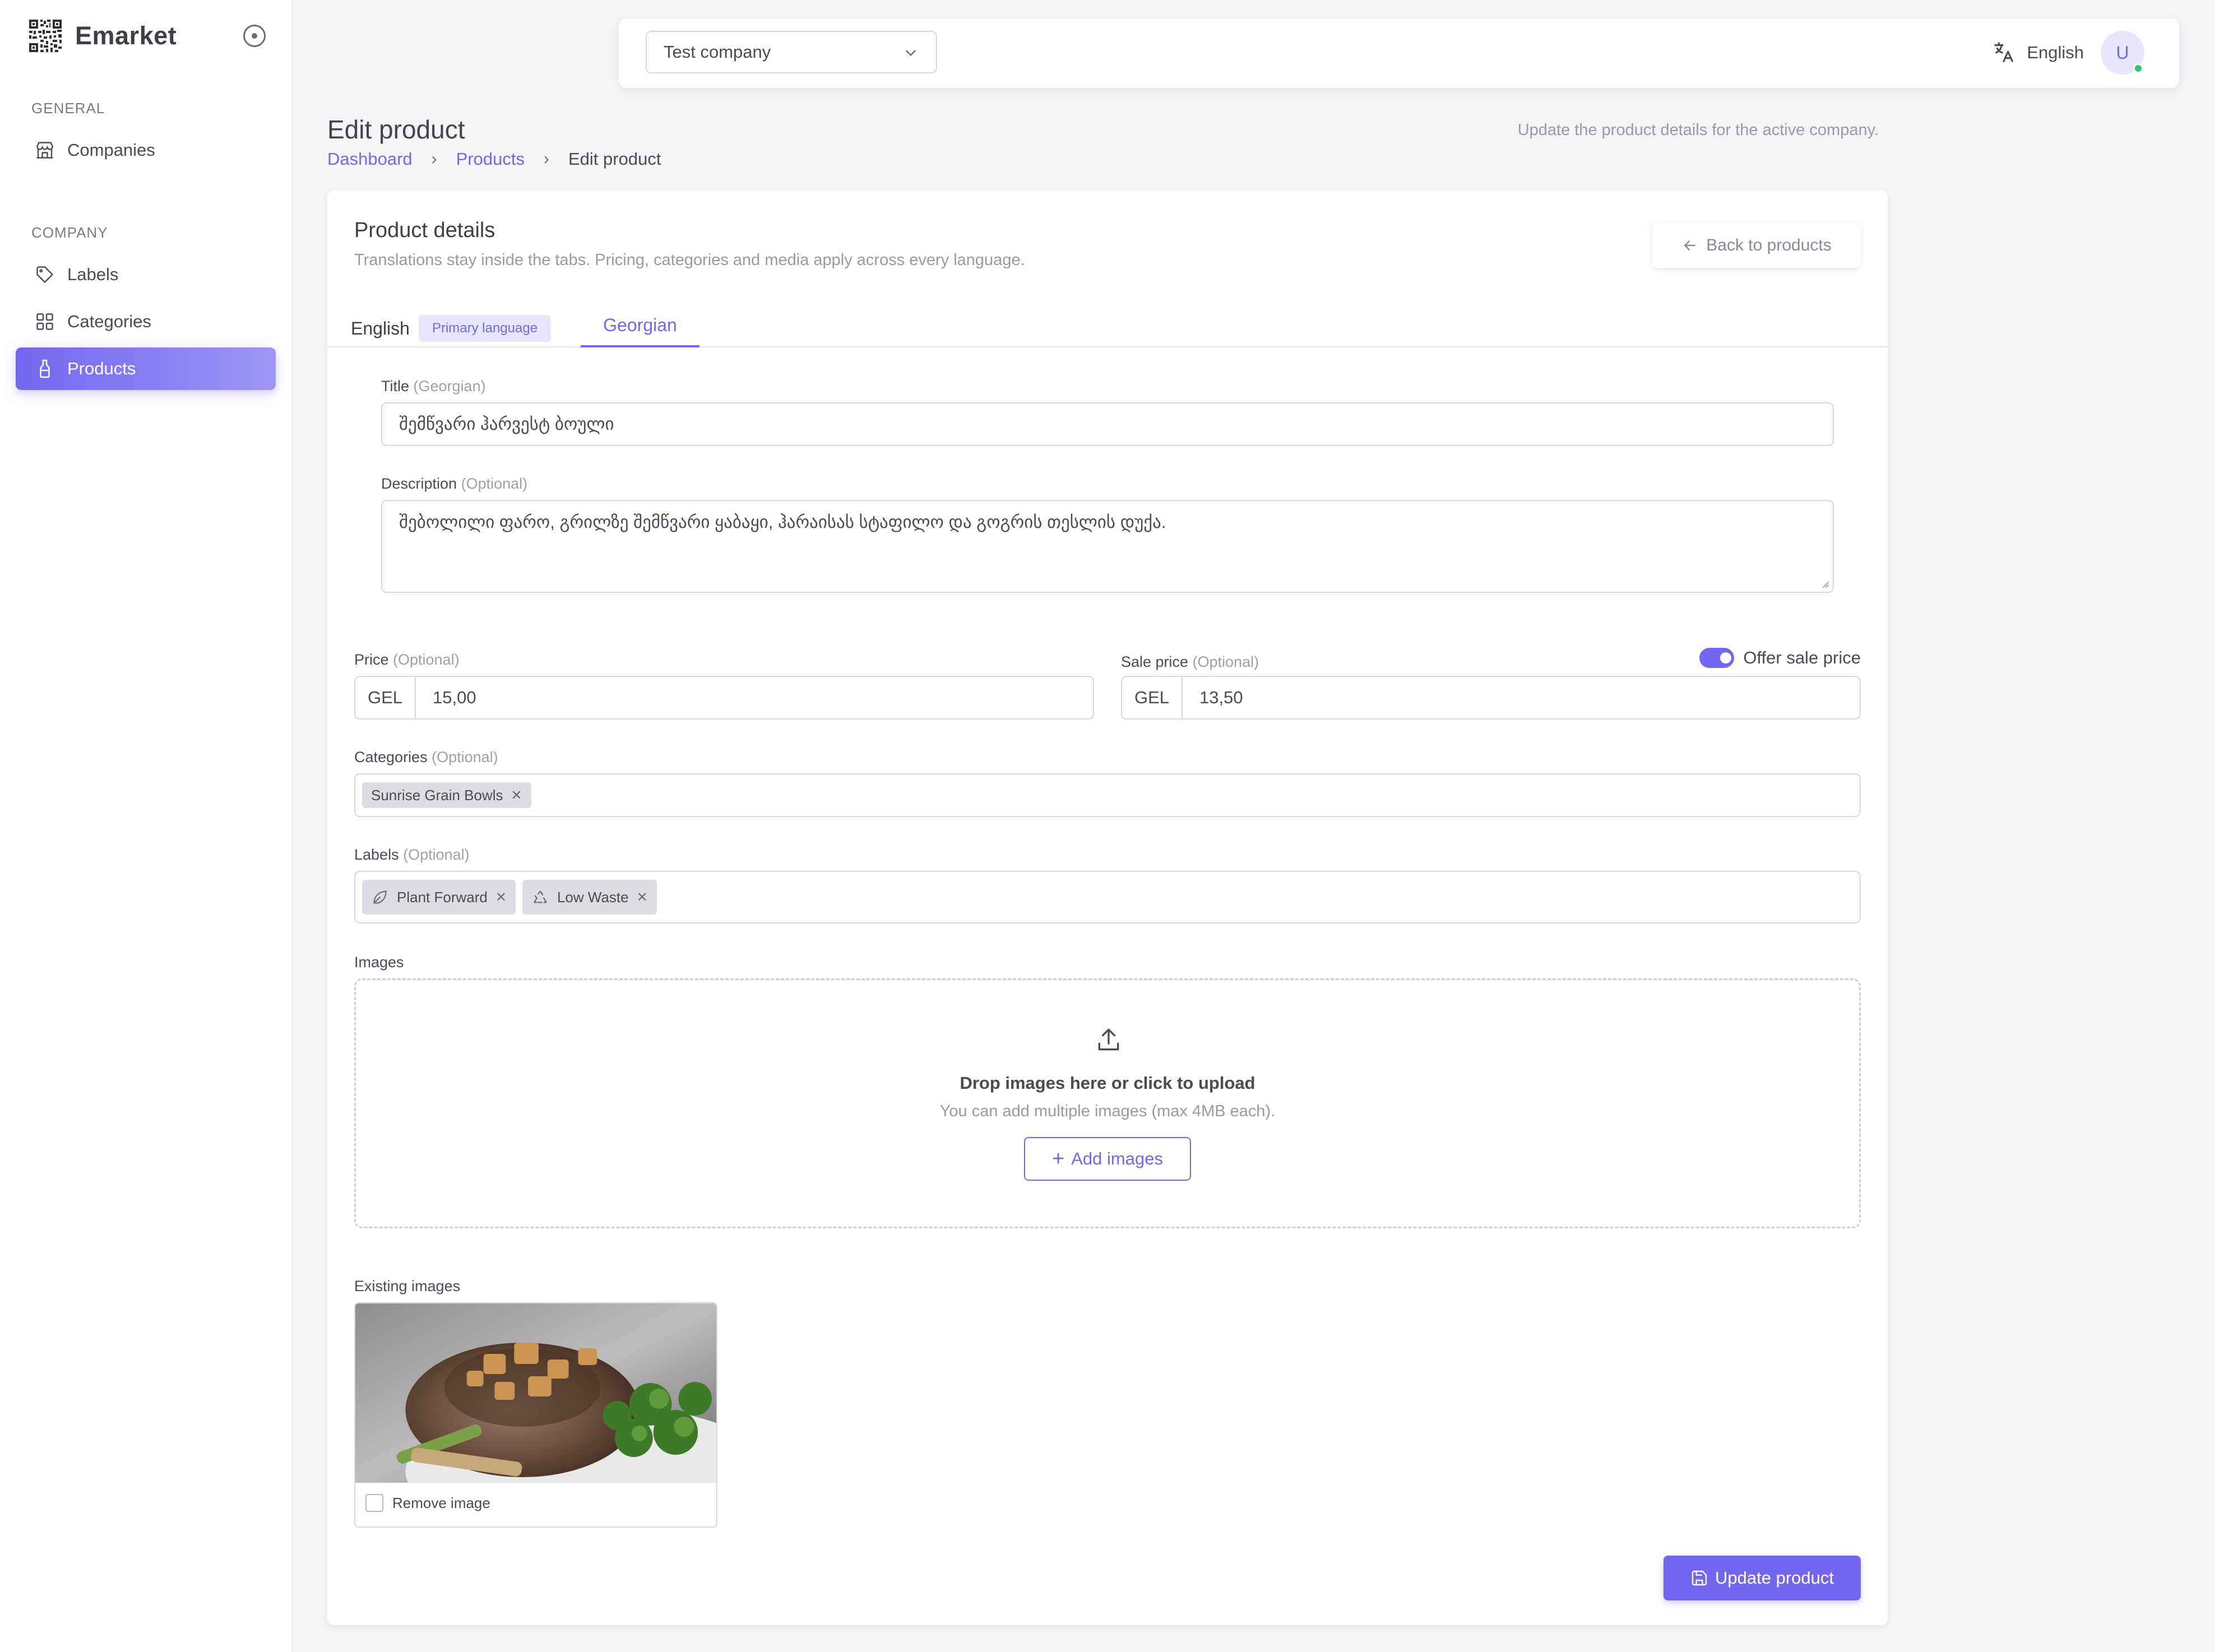  I want to click on labels-label-hint: (Optional), so click(436, 854).